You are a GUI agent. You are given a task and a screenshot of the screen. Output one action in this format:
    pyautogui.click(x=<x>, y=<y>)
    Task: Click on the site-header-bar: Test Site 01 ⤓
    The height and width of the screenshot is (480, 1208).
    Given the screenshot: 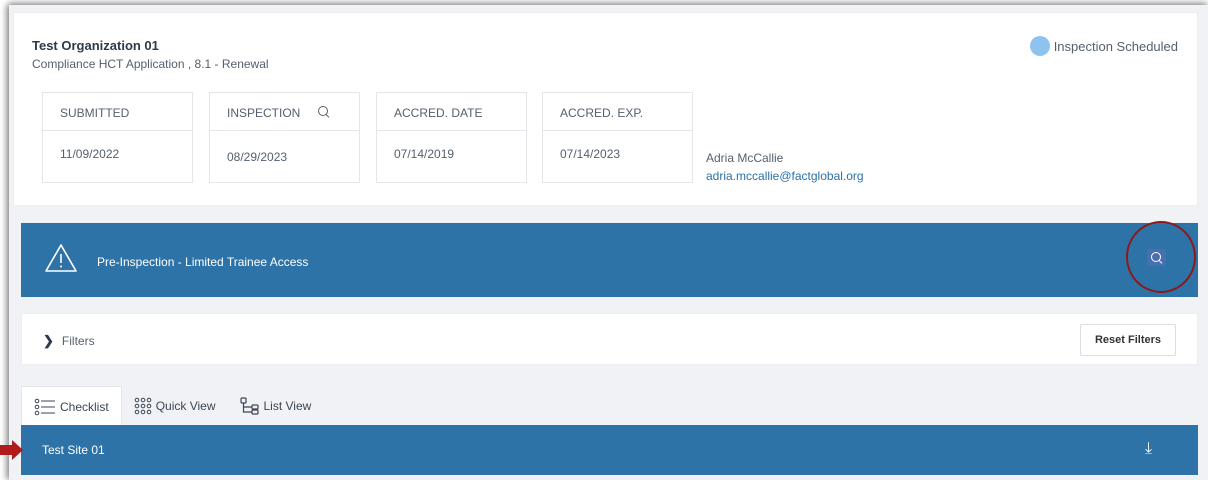 What is the action you would take?
    pyautogui.click(x=609, y=450)
    